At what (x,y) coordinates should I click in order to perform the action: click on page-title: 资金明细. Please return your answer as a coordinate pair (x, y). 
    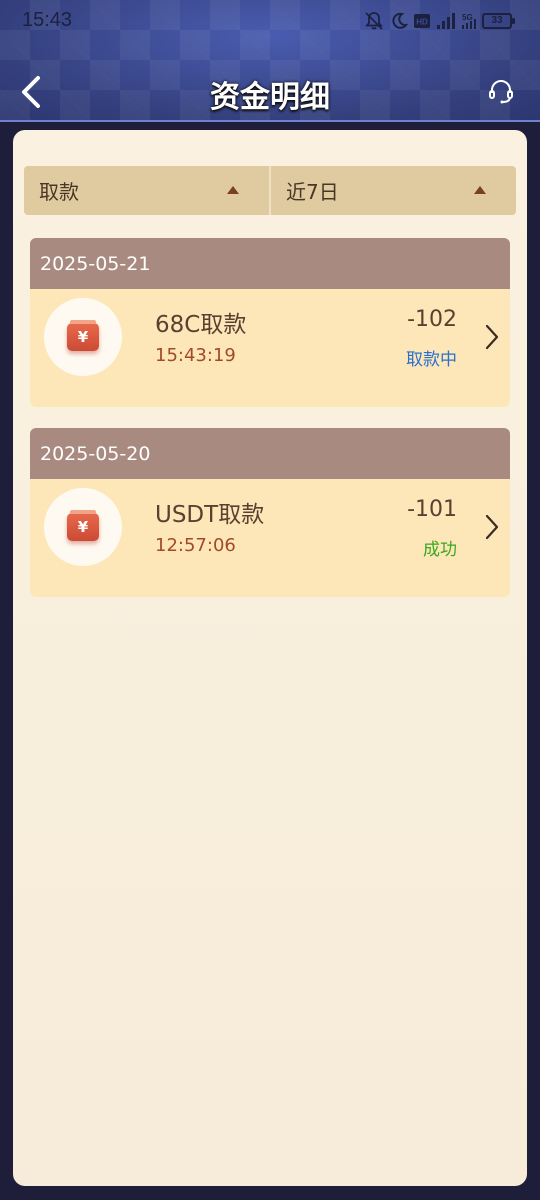
    Looking at the image, I should click on (270, 97).